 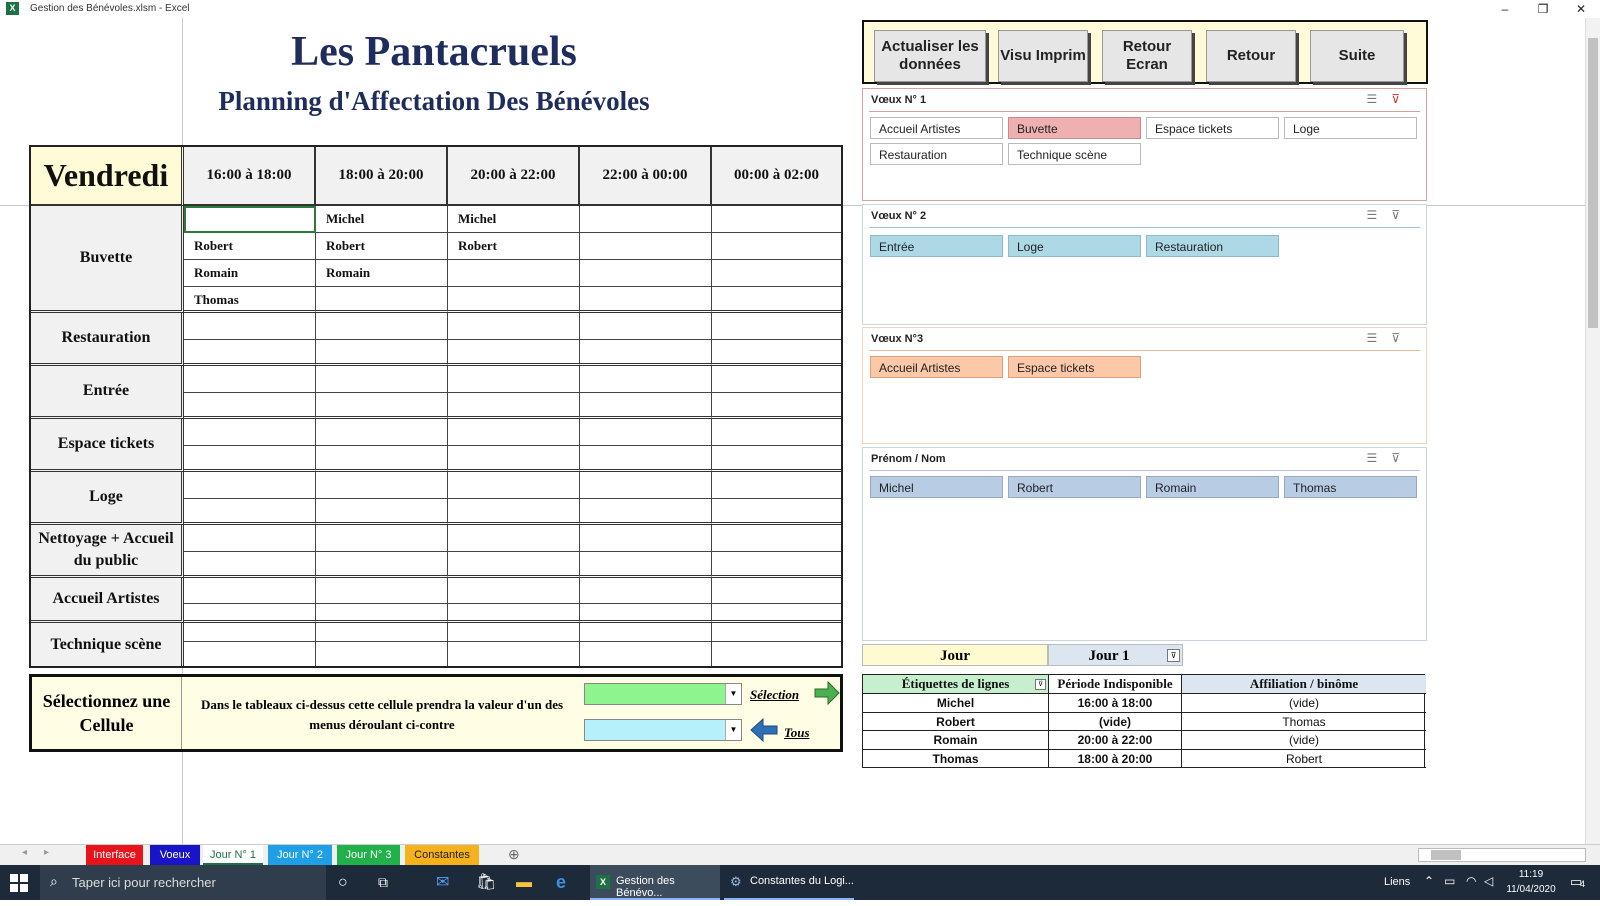 What do you see at coordinates (930, 56) in the screenshot?
I see `refresh-data-button: Actualiser les données` at bounding box center [930, 56].